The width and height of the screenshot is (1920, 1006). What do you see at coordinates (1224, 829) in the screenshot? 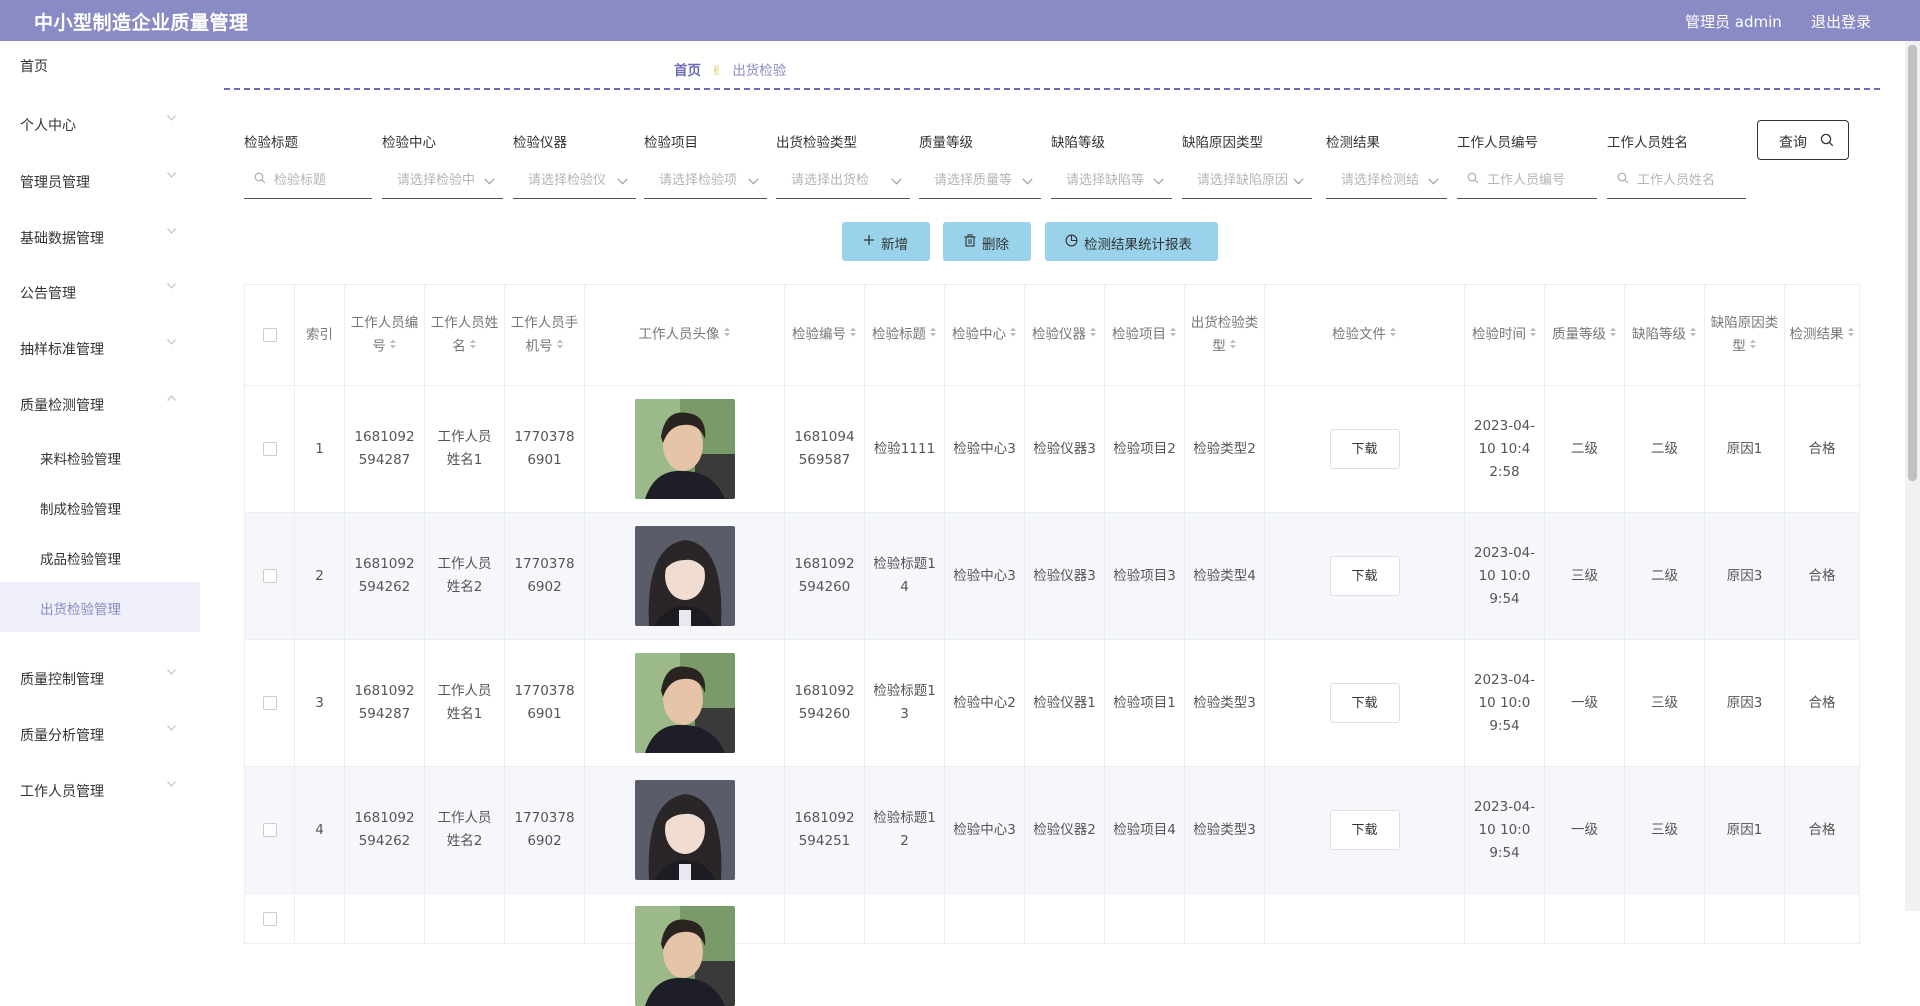
I see `cell-ship-type: 检验类型3` at bounding box center [1224, 829].